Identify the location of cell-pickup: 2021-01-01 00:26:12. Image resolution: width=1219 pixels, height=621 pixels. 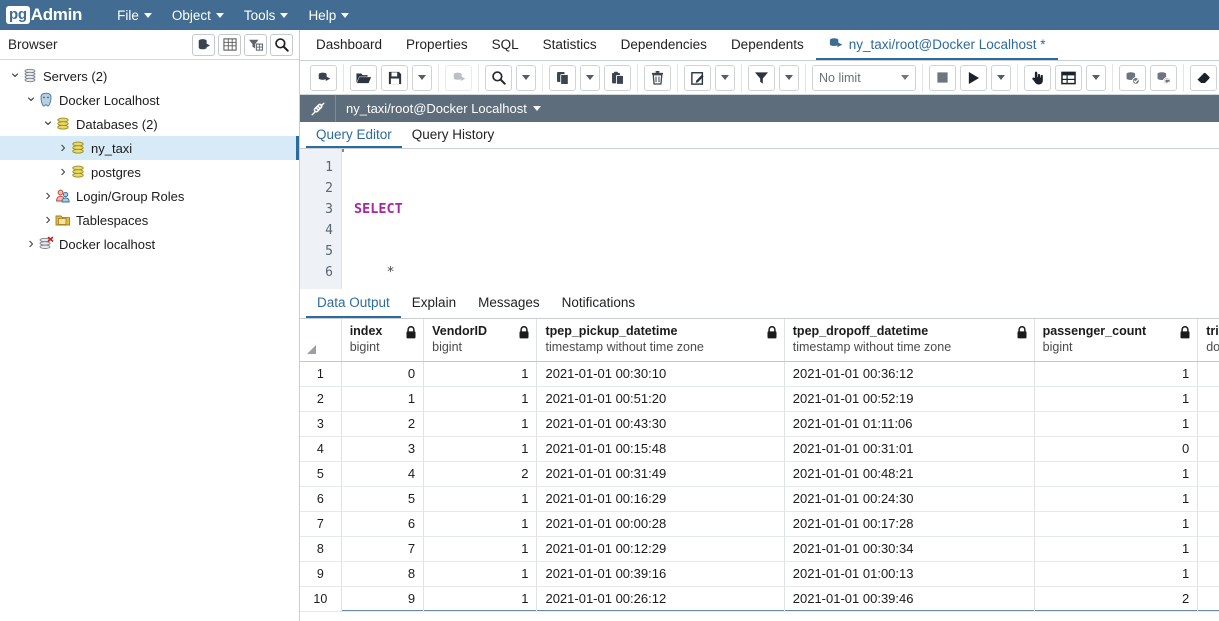
(660, 598).